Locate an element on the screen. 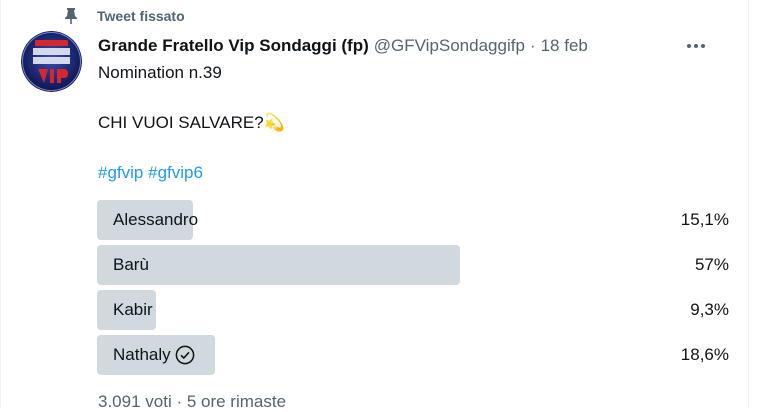 The width and height of the screenshot is (769, 412). avatar is located at coordinates (51, 61).